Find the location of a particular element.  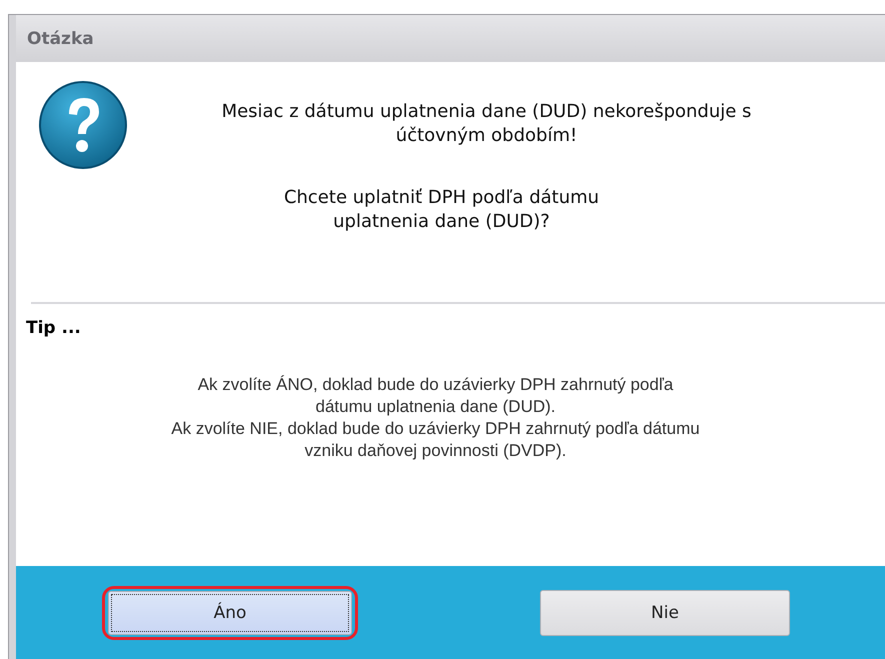

tip-text: Ak zvolíte ÁNO, doklad bude do uzávierky DPH zahrnutý podľa is located at coordinates (435, 385).